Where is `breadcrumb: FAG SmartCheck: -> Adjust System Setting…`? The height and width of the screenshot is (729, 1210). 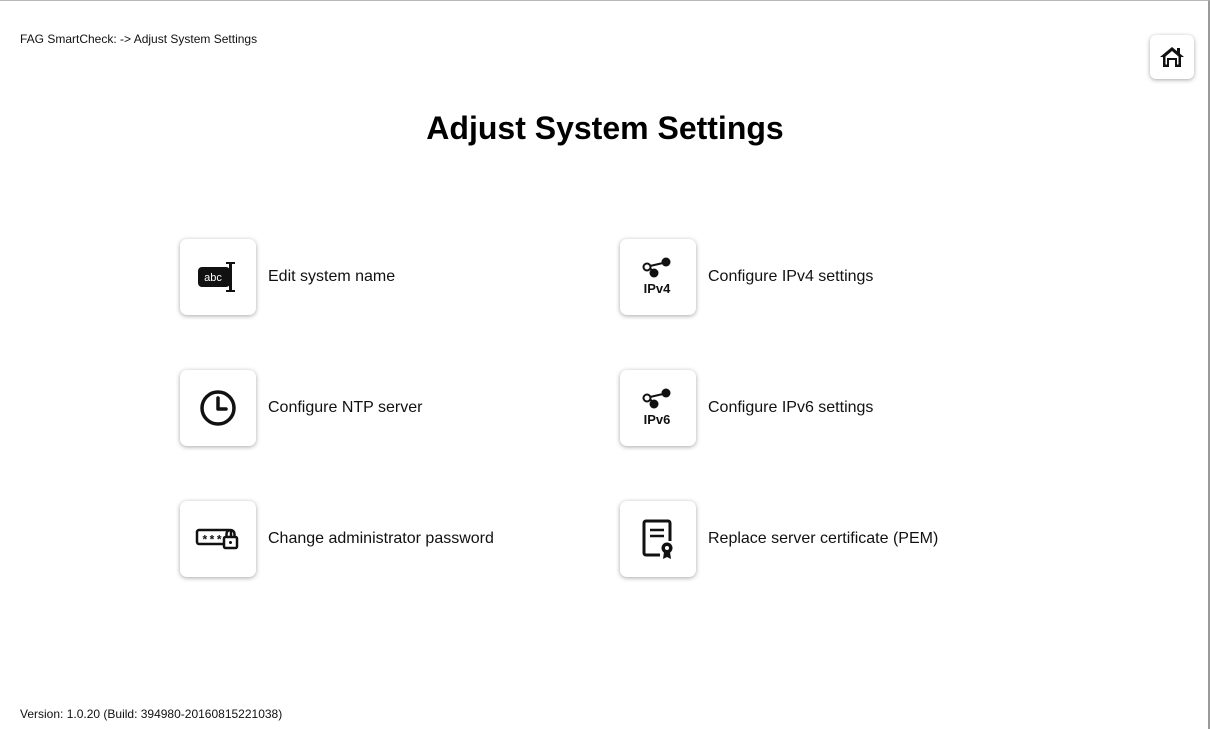 breadcrumb: FAG SmartCheck: -> Adjust System Setting… is located at coordinates (139, 39).